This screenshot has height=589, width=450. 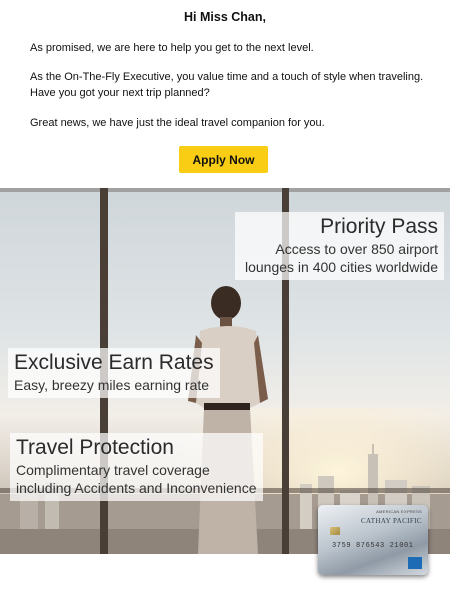 I want to click on window-frame, so click(x=225, y=190).